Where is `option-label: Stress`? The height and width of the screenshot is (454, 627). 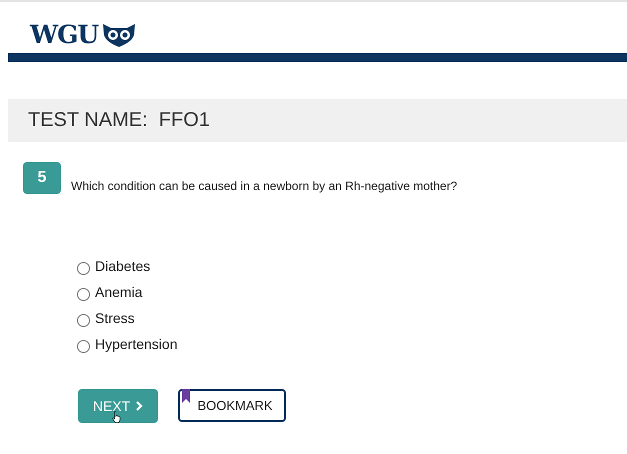 option-label: Stress is located at coordinates (115, 318).